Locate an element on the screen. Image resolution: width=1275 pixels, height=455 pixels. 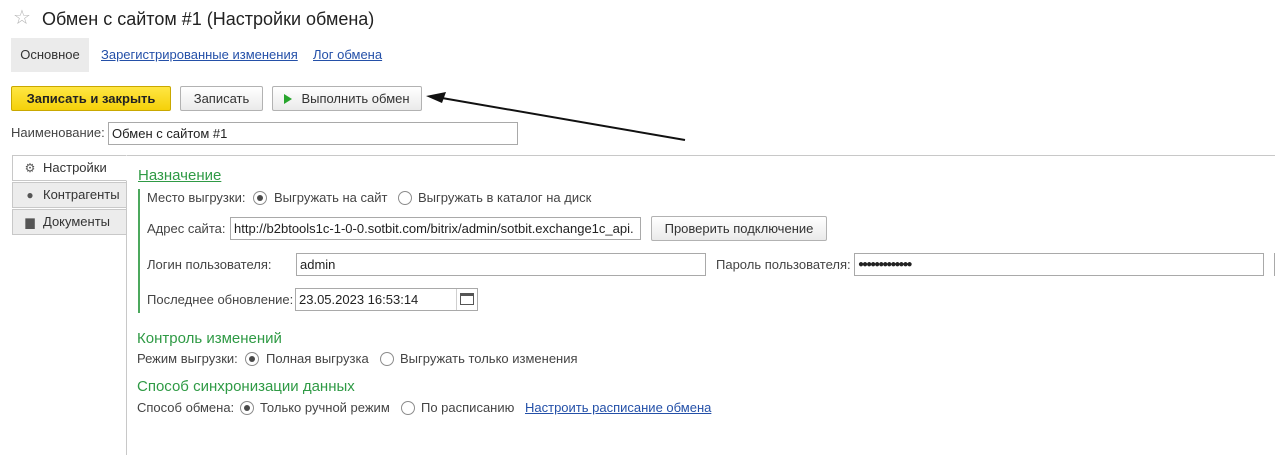
radio-upload-disk is located at coordinates (405, 198).